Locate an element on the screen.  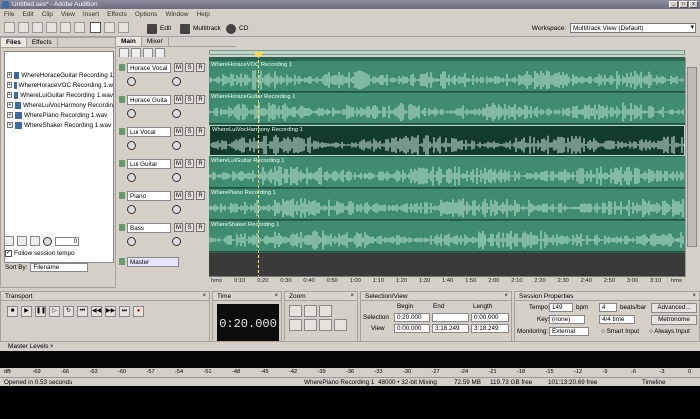
list-item: + WhereShaker Recording 1.wav is located at coordinates (59, 125).